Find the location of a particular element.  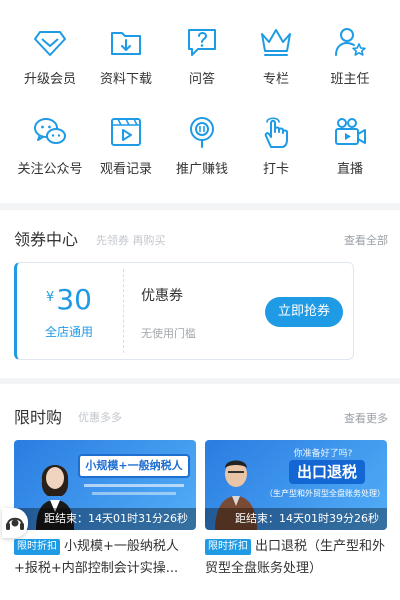

coupon-amount: ¥30 is located at coordinates (69, 299).